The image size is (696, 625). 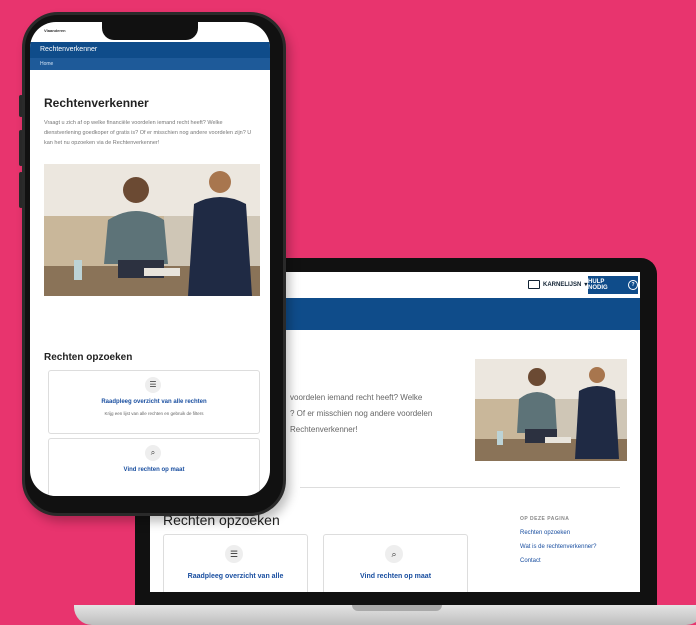 I want to click on section-title: Rechten opzoeken, so click(x=88, y=357).